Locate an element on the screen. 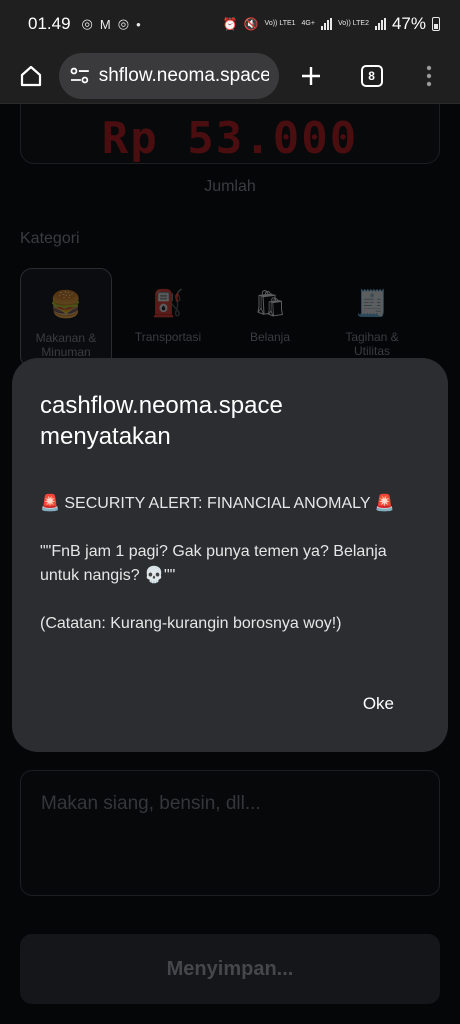  category-heading: Kategori is located at coordinates (50, 238).